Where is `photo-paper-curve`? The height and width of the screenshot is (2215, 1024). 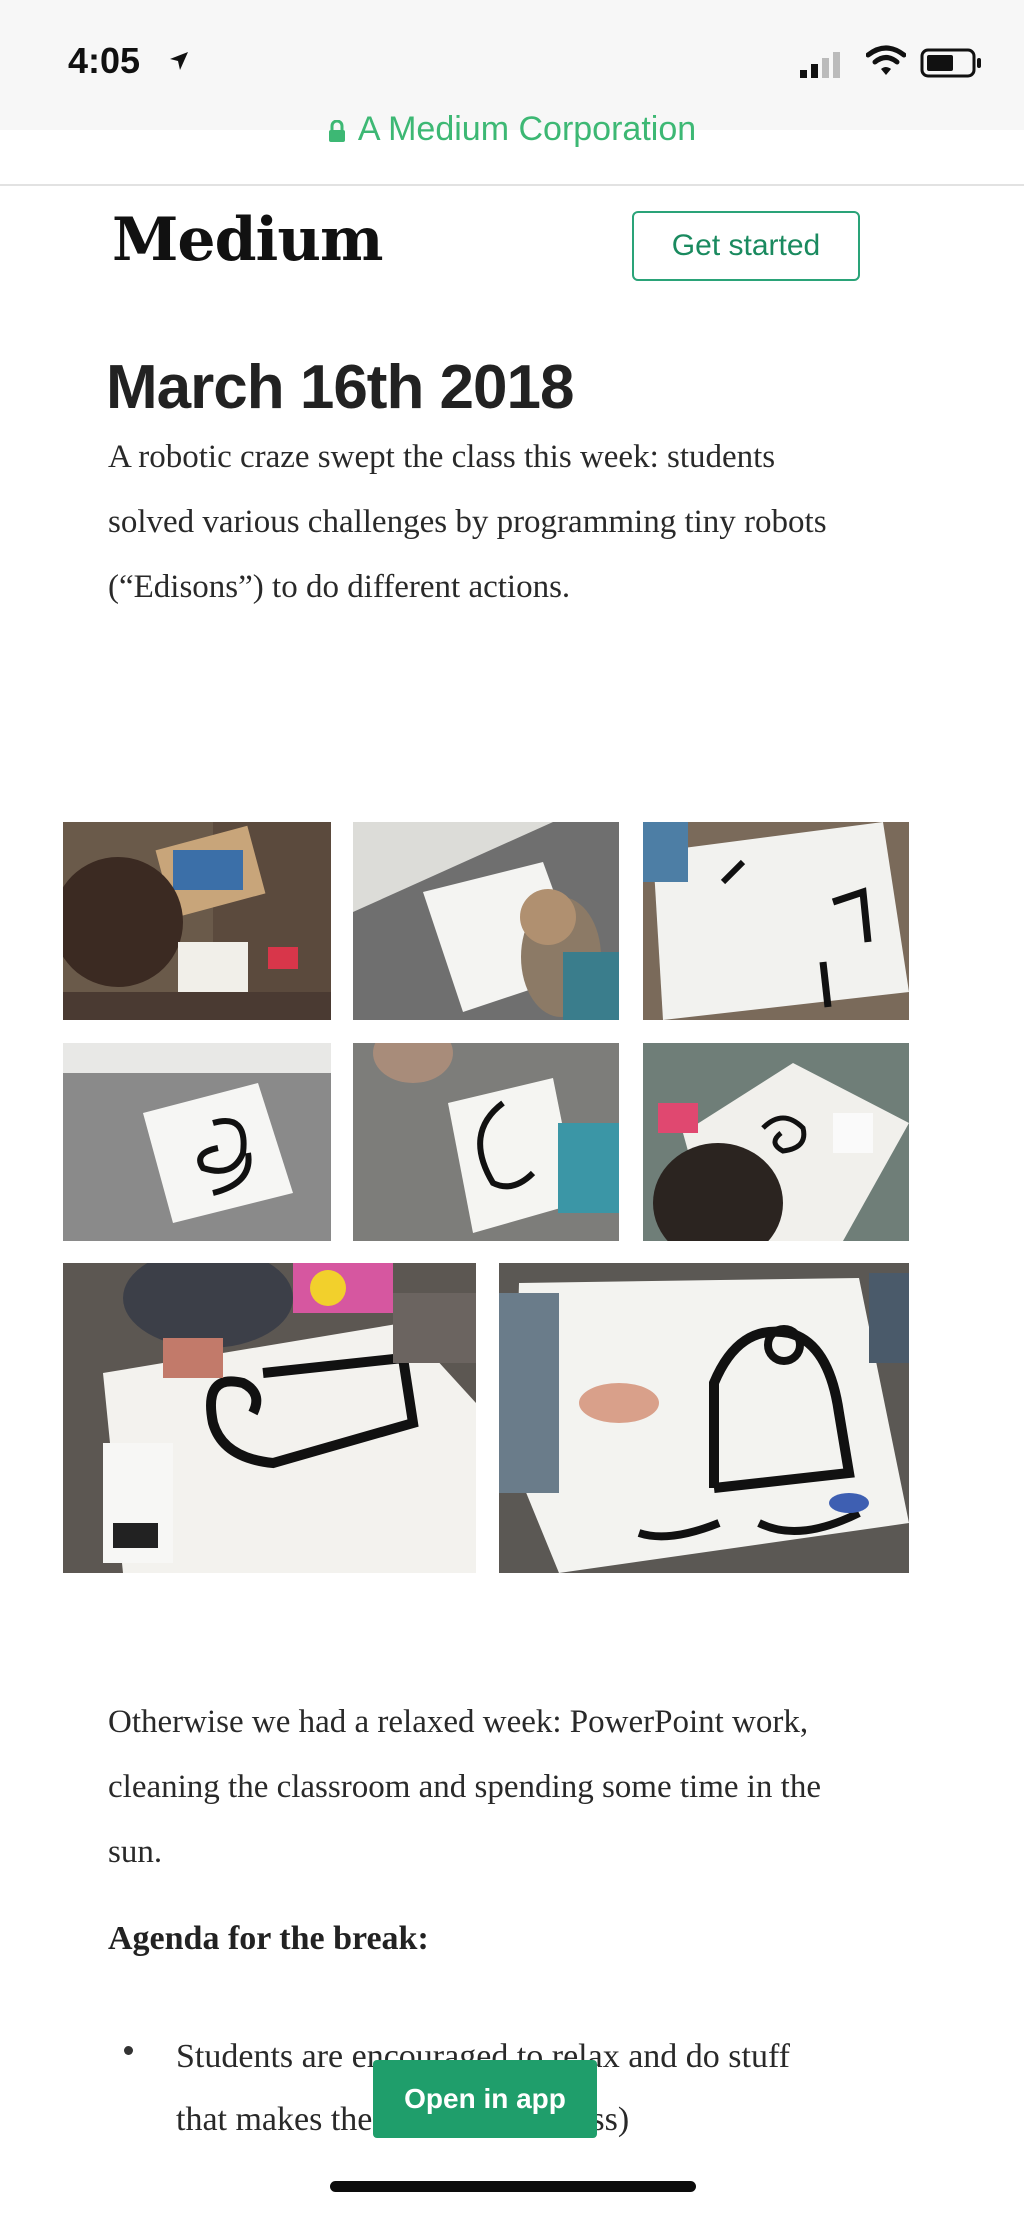 photo-paper-curve is located at coordinates (486, 1142).